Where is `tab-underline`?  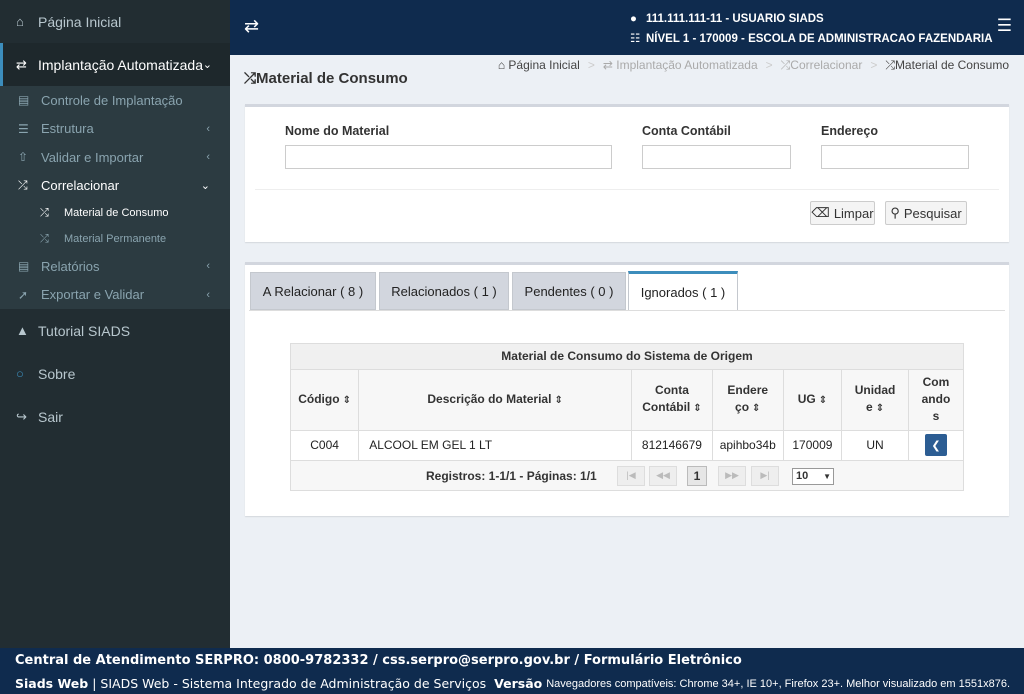 tab-underline is located at coordinates (627, 310).